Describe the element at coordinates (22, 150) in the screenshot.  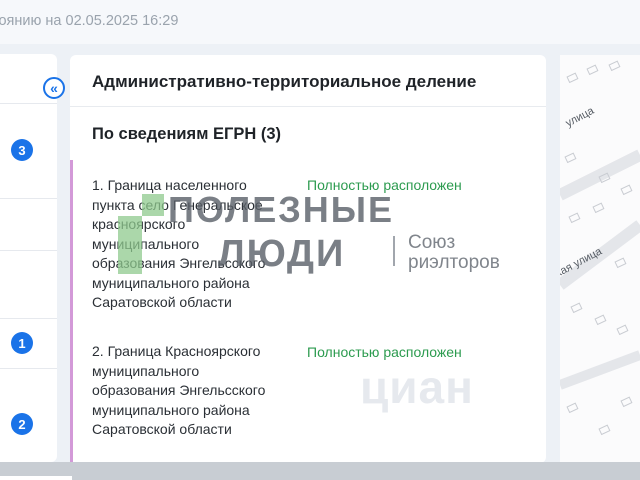
I see `count-badge: 3` at that location.